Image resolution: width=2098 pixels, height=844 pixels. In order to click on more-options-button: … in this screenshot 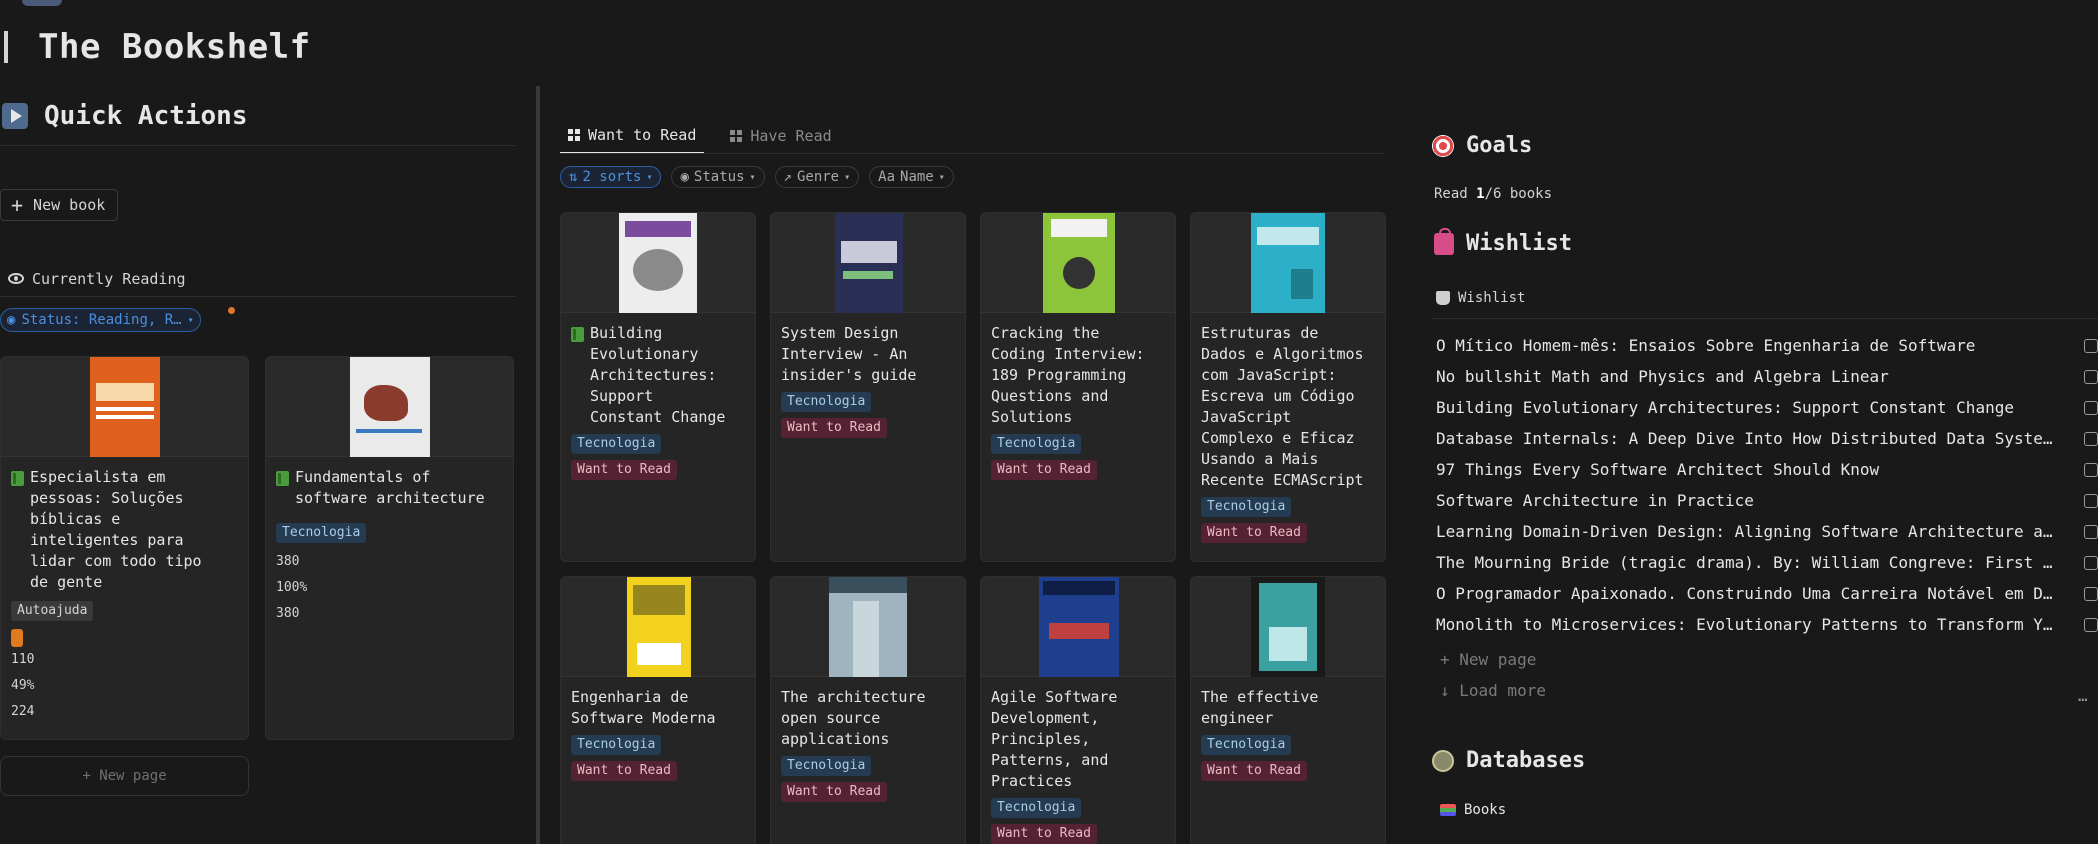, I will do `click(2083, 695)`.